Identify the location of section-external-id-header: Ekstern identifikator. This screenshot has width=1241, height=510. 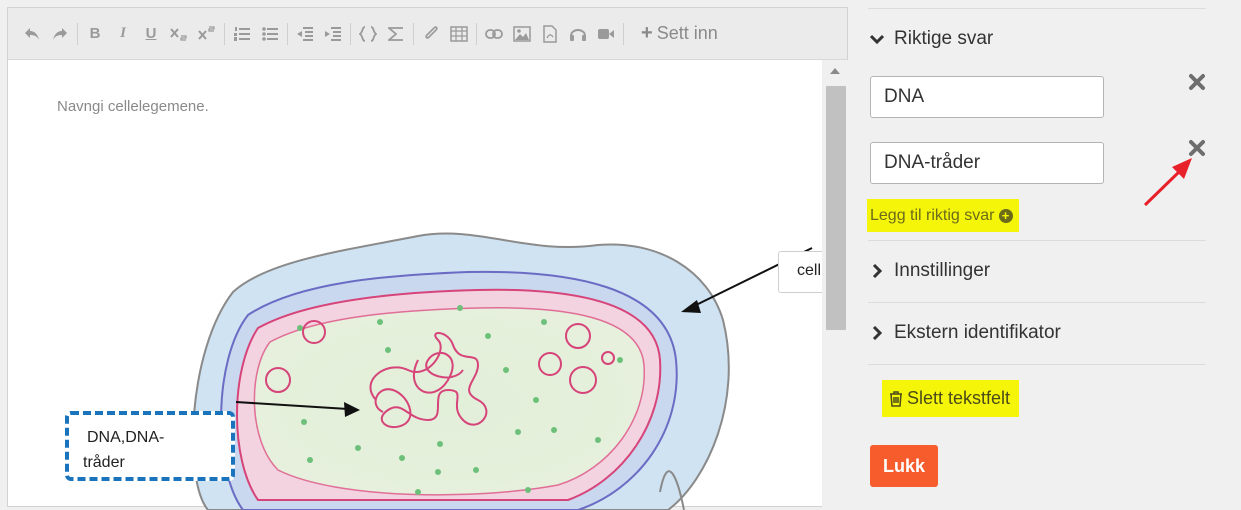
(965, 333).